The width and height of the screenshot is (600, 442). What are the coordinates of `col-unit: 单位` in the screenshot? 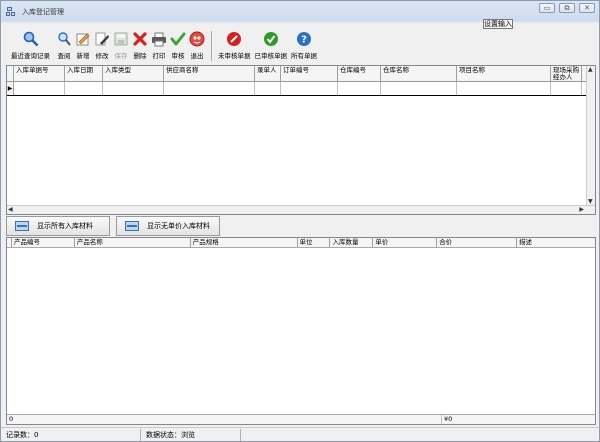 It's located at (314, 242).